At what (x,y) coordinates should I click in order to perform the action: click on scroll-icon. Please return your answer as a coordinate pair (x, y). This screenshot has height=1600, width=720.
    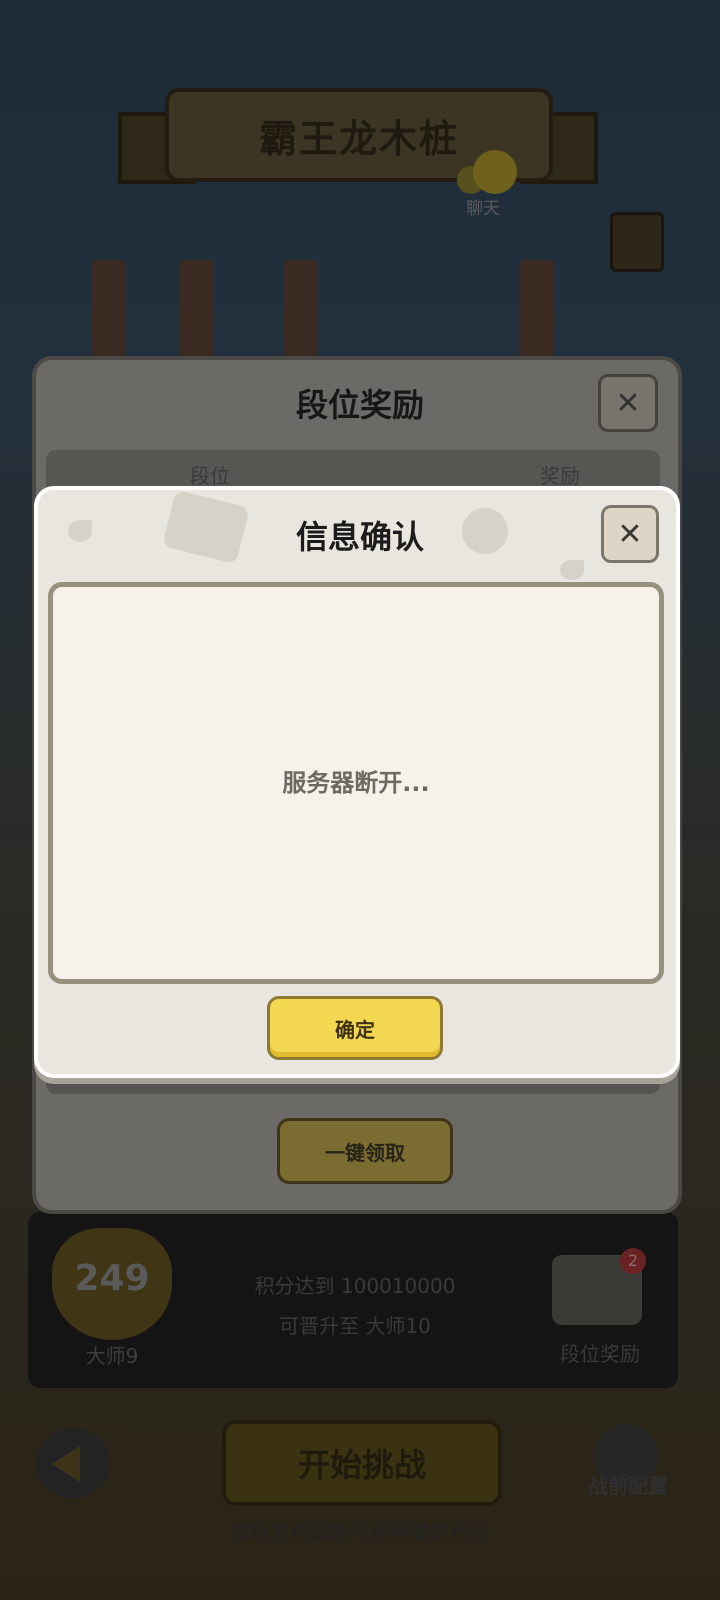
    Looking at the image, I should click on (637, 242).